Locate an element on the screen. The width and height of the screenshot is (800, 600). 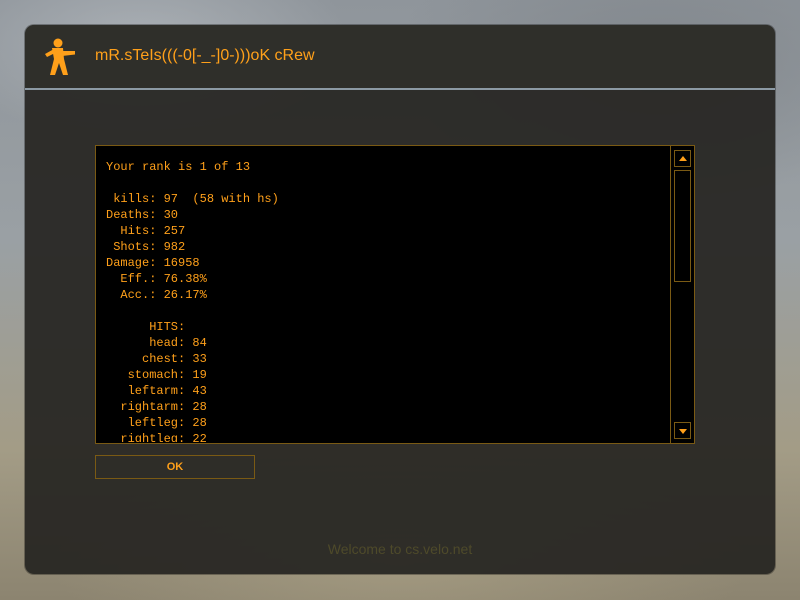
motd-scrollbar is located at coordinates (682, 294).